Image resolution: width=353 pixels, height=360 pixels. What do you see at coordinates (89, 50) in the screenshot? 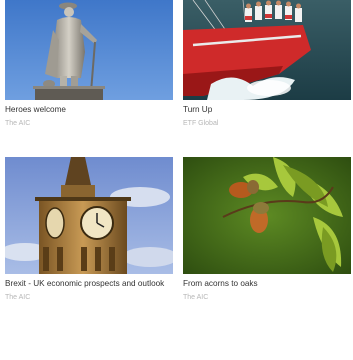
I see `nelson-statue-image` at bounding box center [89, 50].